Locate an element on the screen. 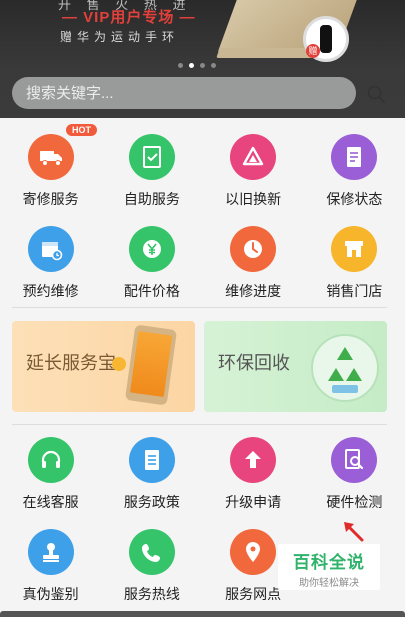  service-online-support: 在线客服 is located at coordinates (50, 473).